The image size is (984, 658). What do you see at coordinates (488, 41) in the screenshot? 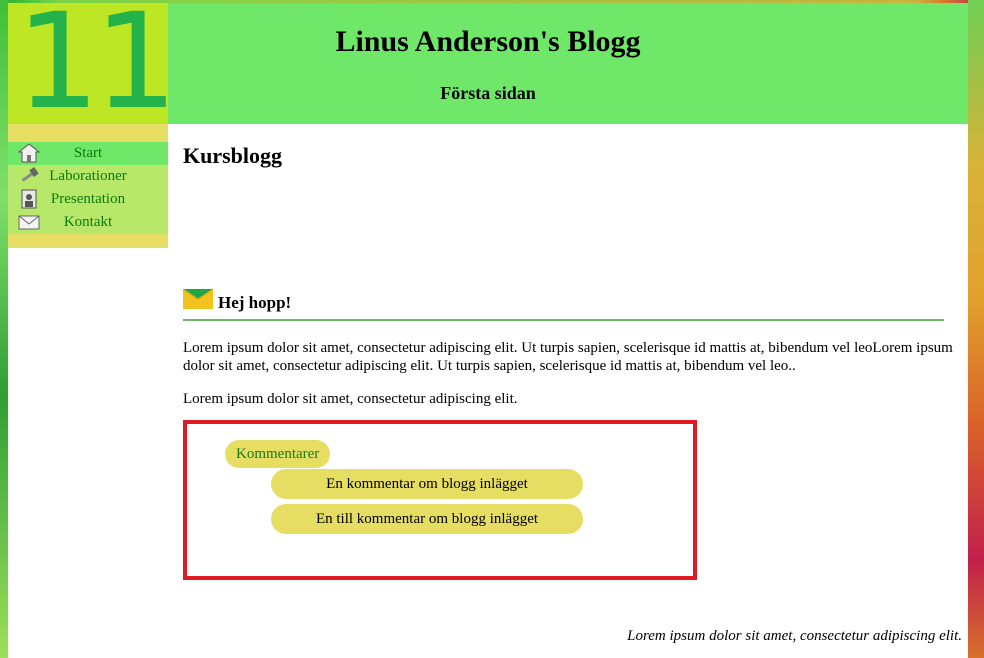
I see `site-title: Linus Anderson's Blogg` at bounding box center [488, 41].